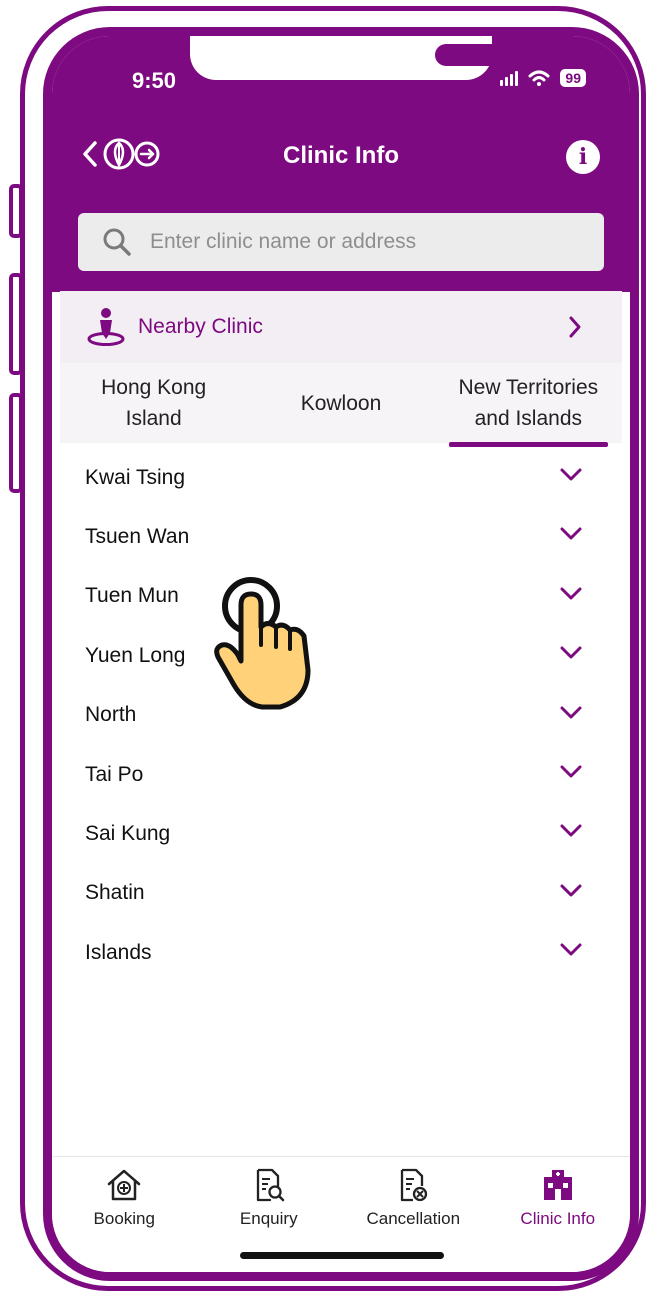 This screenshot has width=659, height=1299. What do you see at coordinates (557, 1185) in the screenshot?
I see `clinic-info-icon` at bounding box center [557, 1185].